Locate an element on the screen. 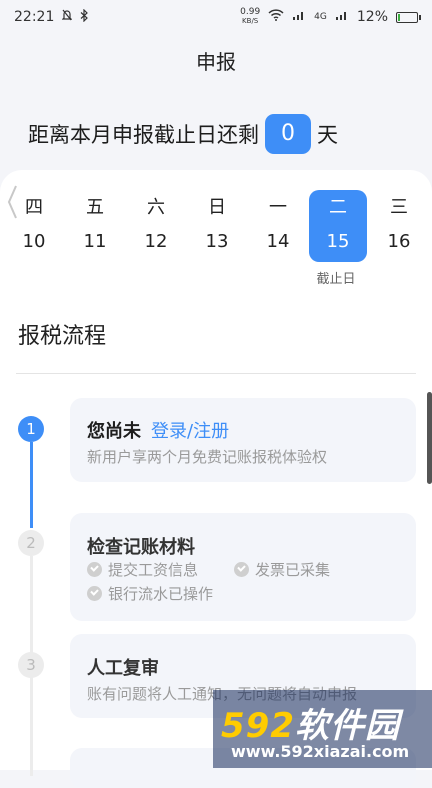  date-label: 13 is located at coordinates (217, 241).